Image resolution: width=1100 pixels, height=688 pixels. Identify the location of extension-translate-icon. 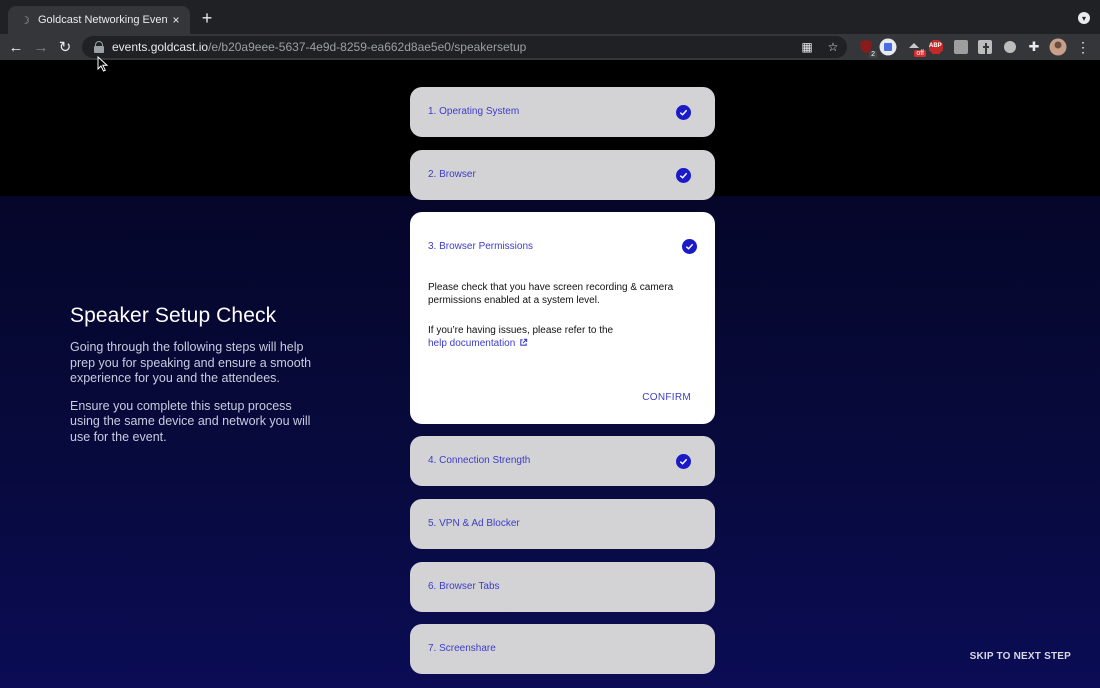
(888, 47).